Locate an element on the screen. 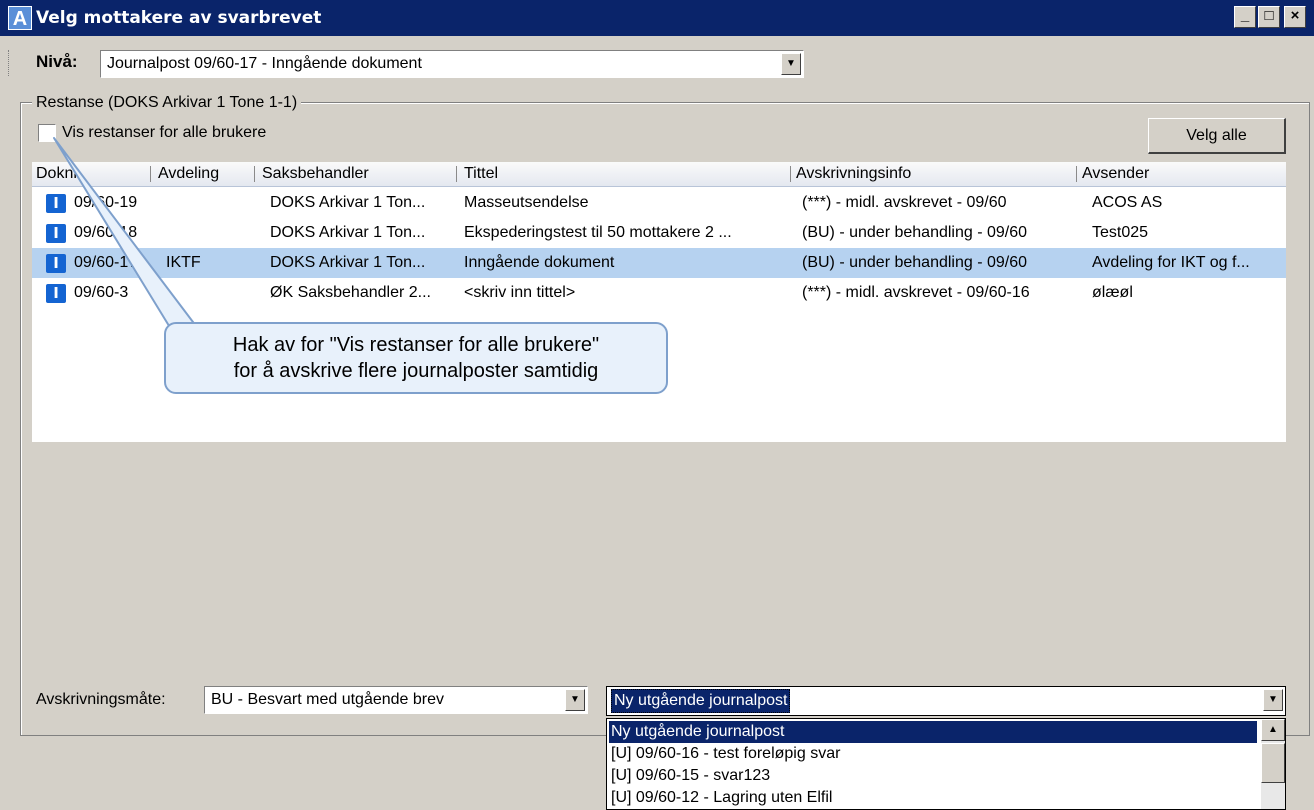 The height and width of the screenshot is (810, 1314). dropdown-option: [U] 09/60-16 - test foreløpig svar is located at coordinates (933, 754).